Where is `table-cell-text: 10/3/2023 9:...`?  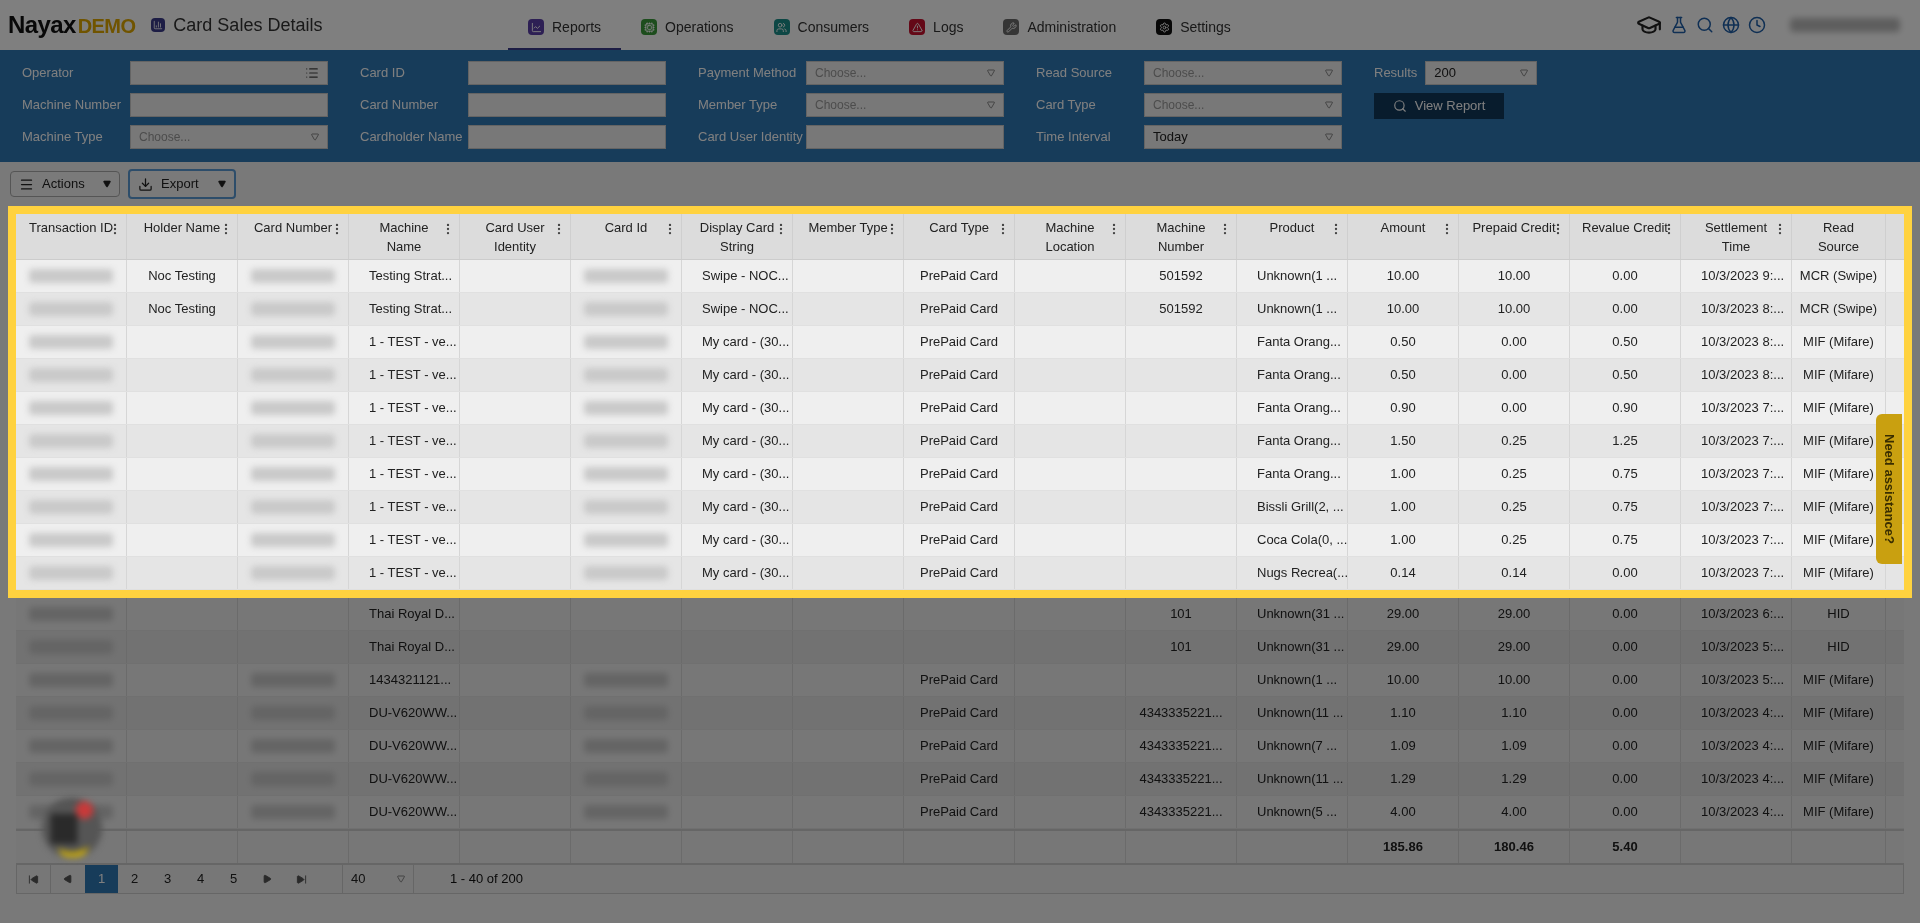 table-cell-text: 10/3/2023 9:... is located at coordinates (1743, 276).